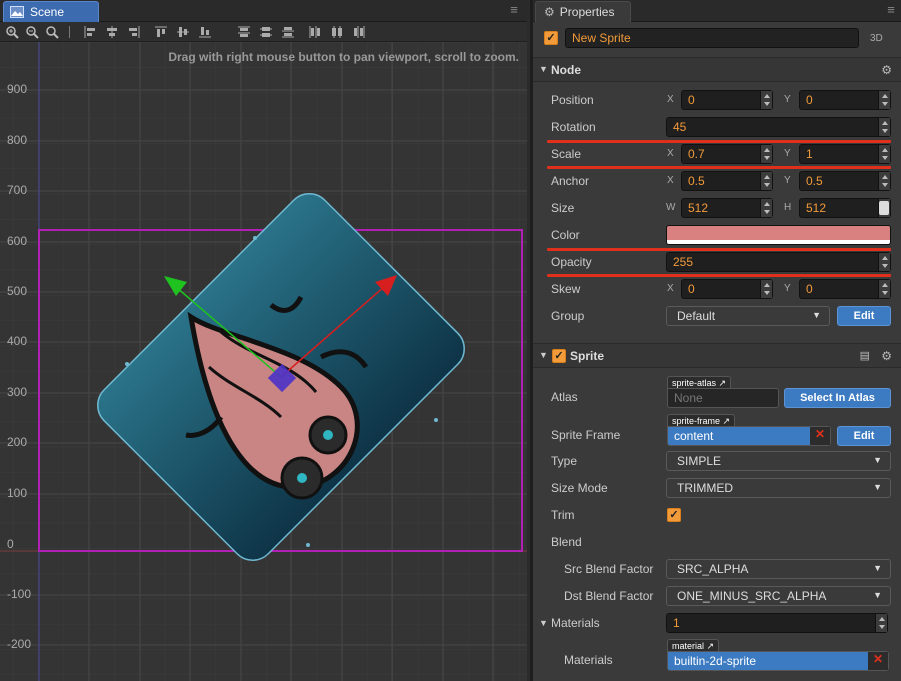  Describe the element at coordinates (69, 32) in the screenshot. I see `toolbar-divider` at that location.